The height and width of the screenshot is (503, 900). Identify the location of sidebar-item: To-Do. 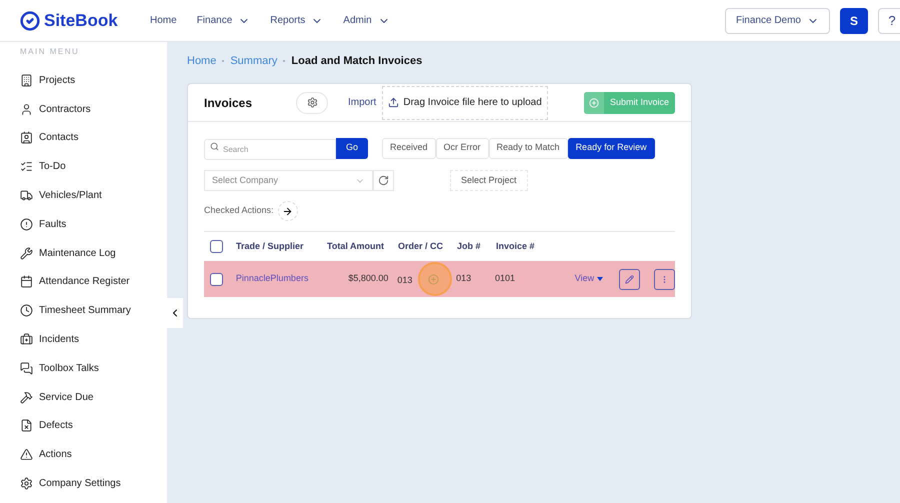
(43, 167).